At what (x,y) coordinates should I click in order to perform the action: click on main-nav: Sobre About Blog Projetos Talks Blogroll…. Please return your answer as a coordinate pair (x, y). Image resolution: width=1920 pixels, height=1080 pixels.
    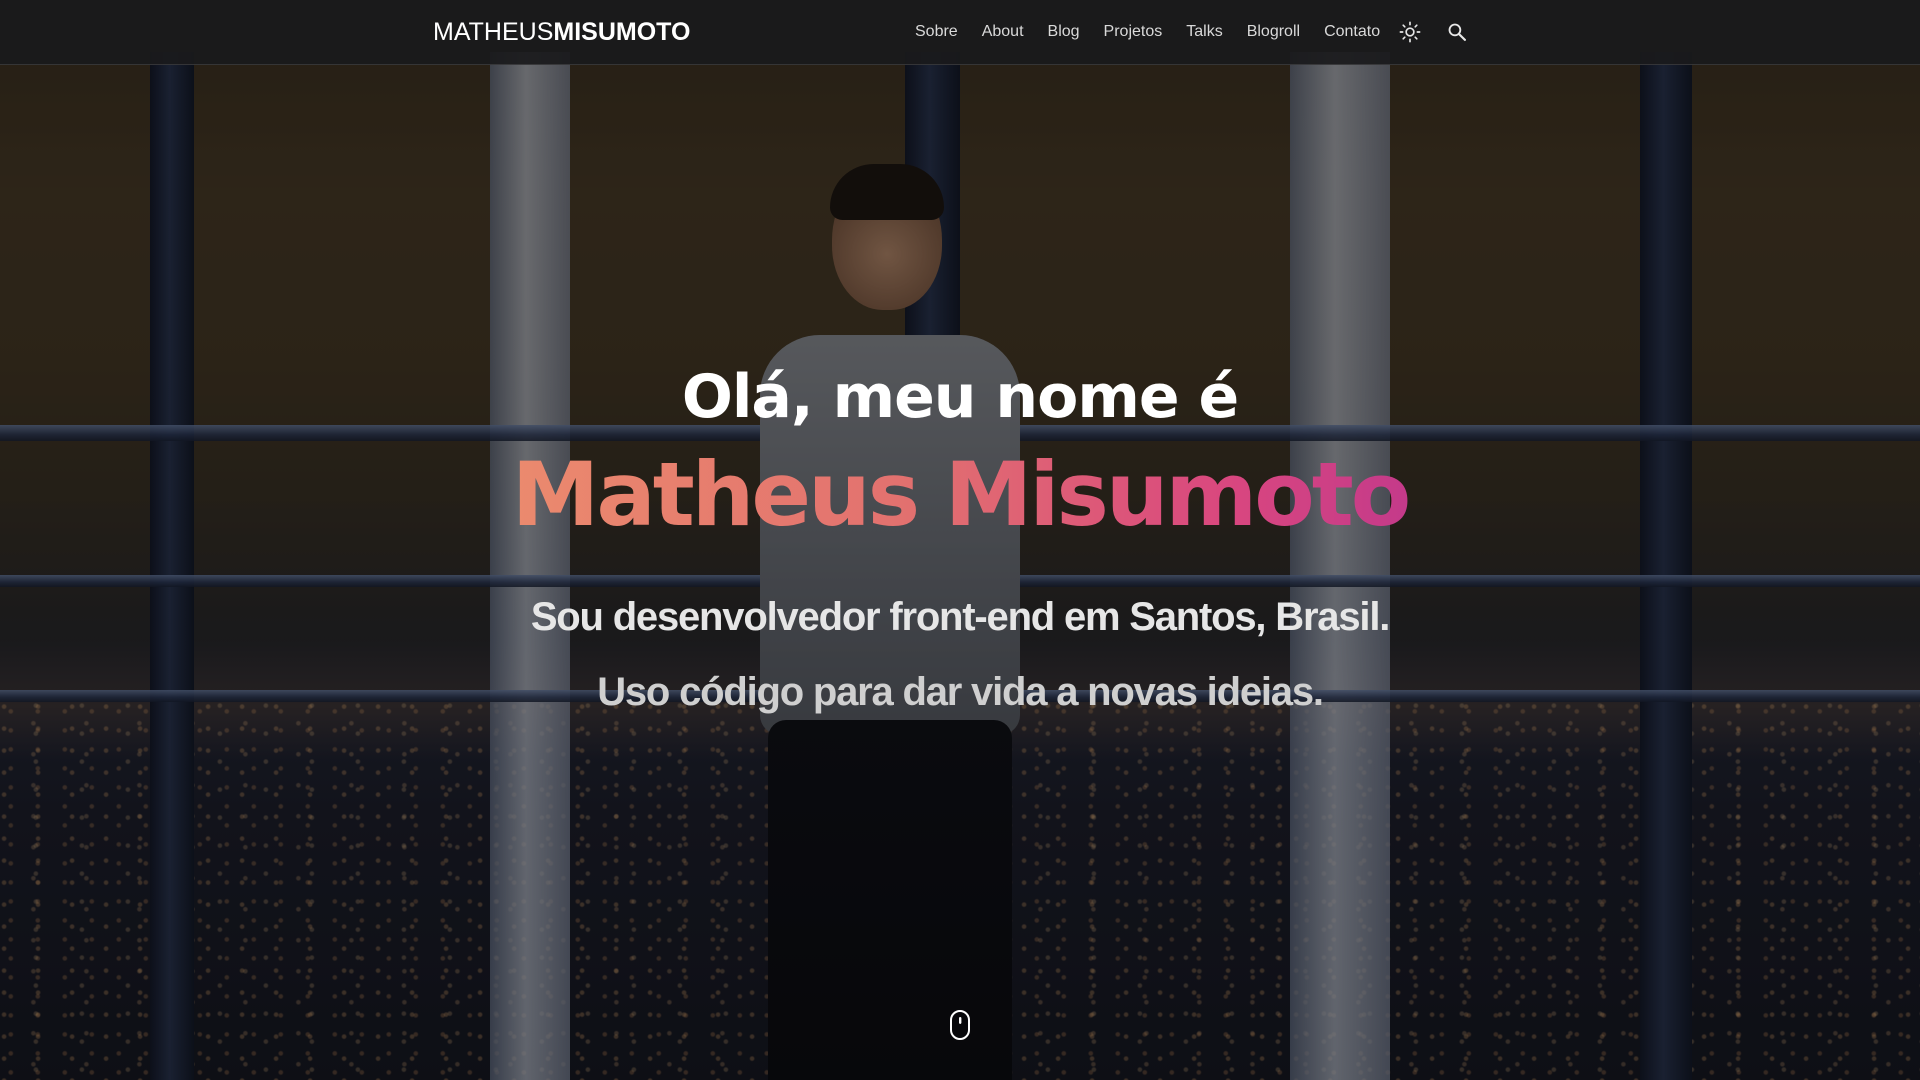
    Looking at the image, I should click on (1148, 32).